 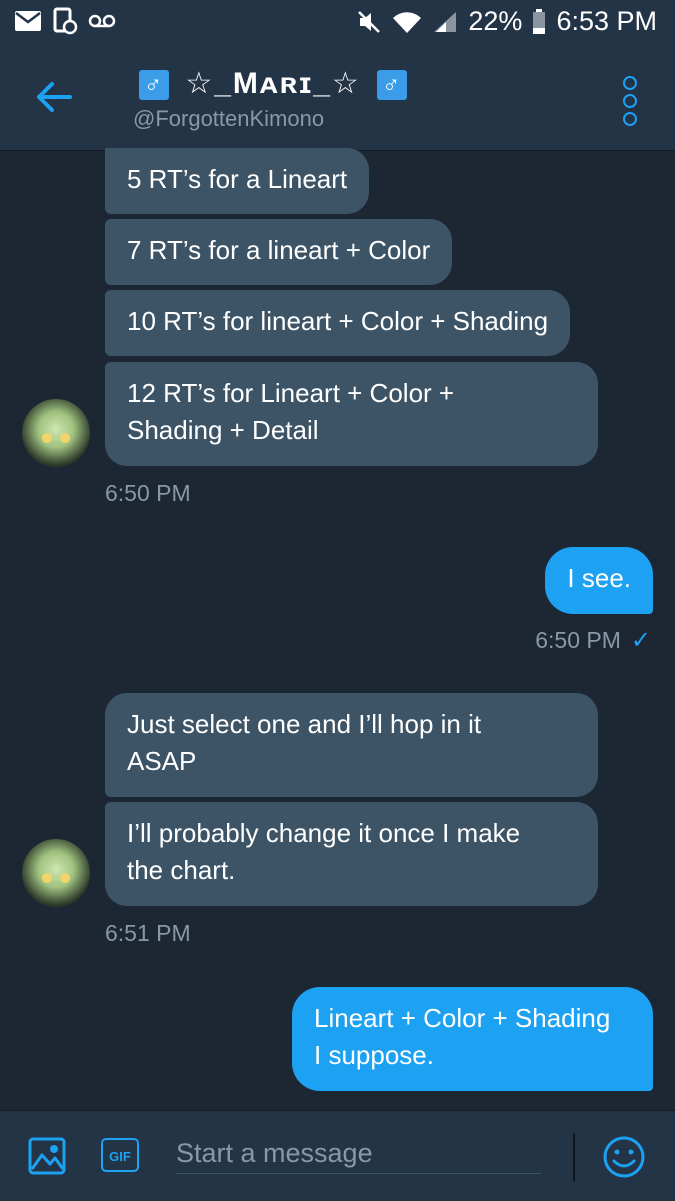 I want to click on conversation-title: ♂ ☆_Mᴀʀɪ_☆ ♂, so click(x=273, y=83).